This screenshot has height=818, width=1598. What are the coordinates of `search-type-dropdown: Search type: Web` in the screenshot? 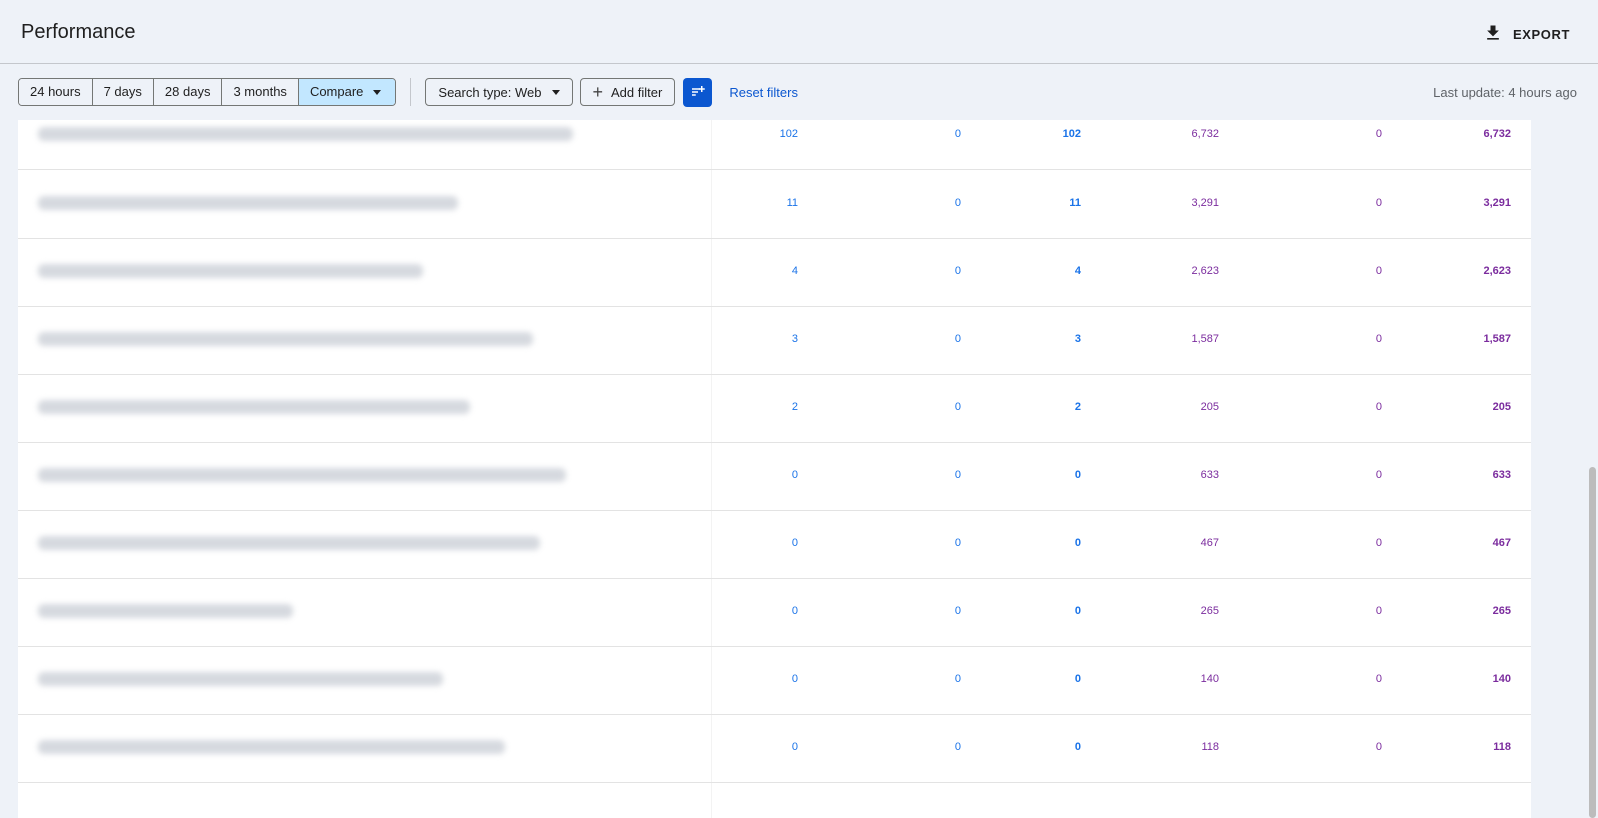 It's located at (499, 92).